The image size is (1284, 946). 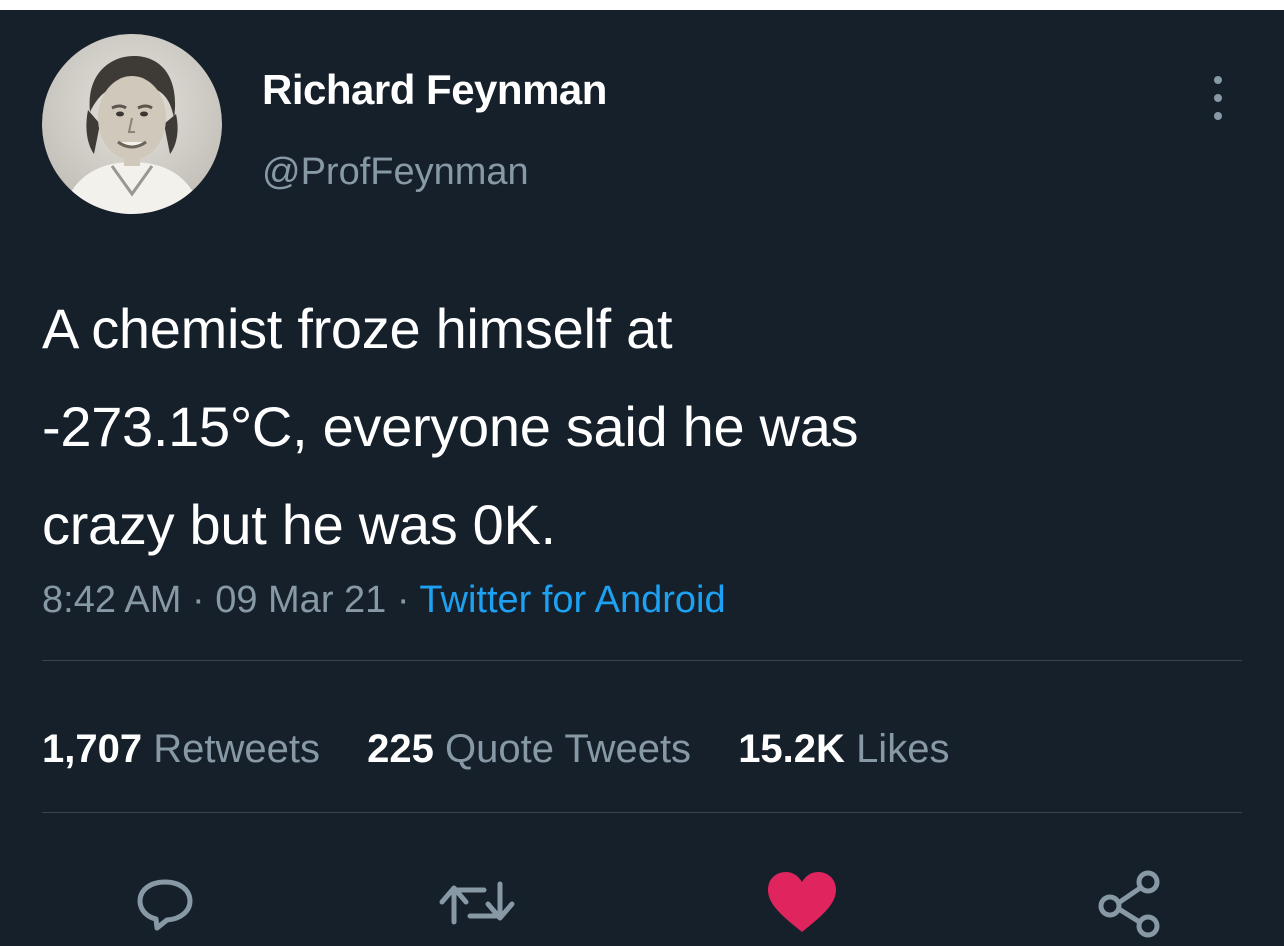 I want to click on tweet-source-link: Twitter for Android, so click(x=572, y=600).